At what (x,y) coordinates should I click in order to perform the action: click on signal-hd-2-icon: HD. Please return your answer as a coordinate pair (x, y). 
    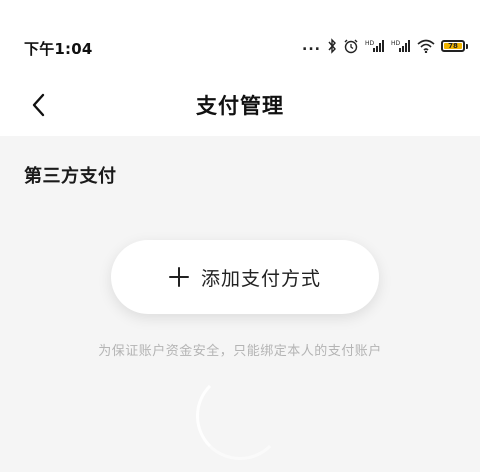
    Looking at the image, I should click on (401, 46).